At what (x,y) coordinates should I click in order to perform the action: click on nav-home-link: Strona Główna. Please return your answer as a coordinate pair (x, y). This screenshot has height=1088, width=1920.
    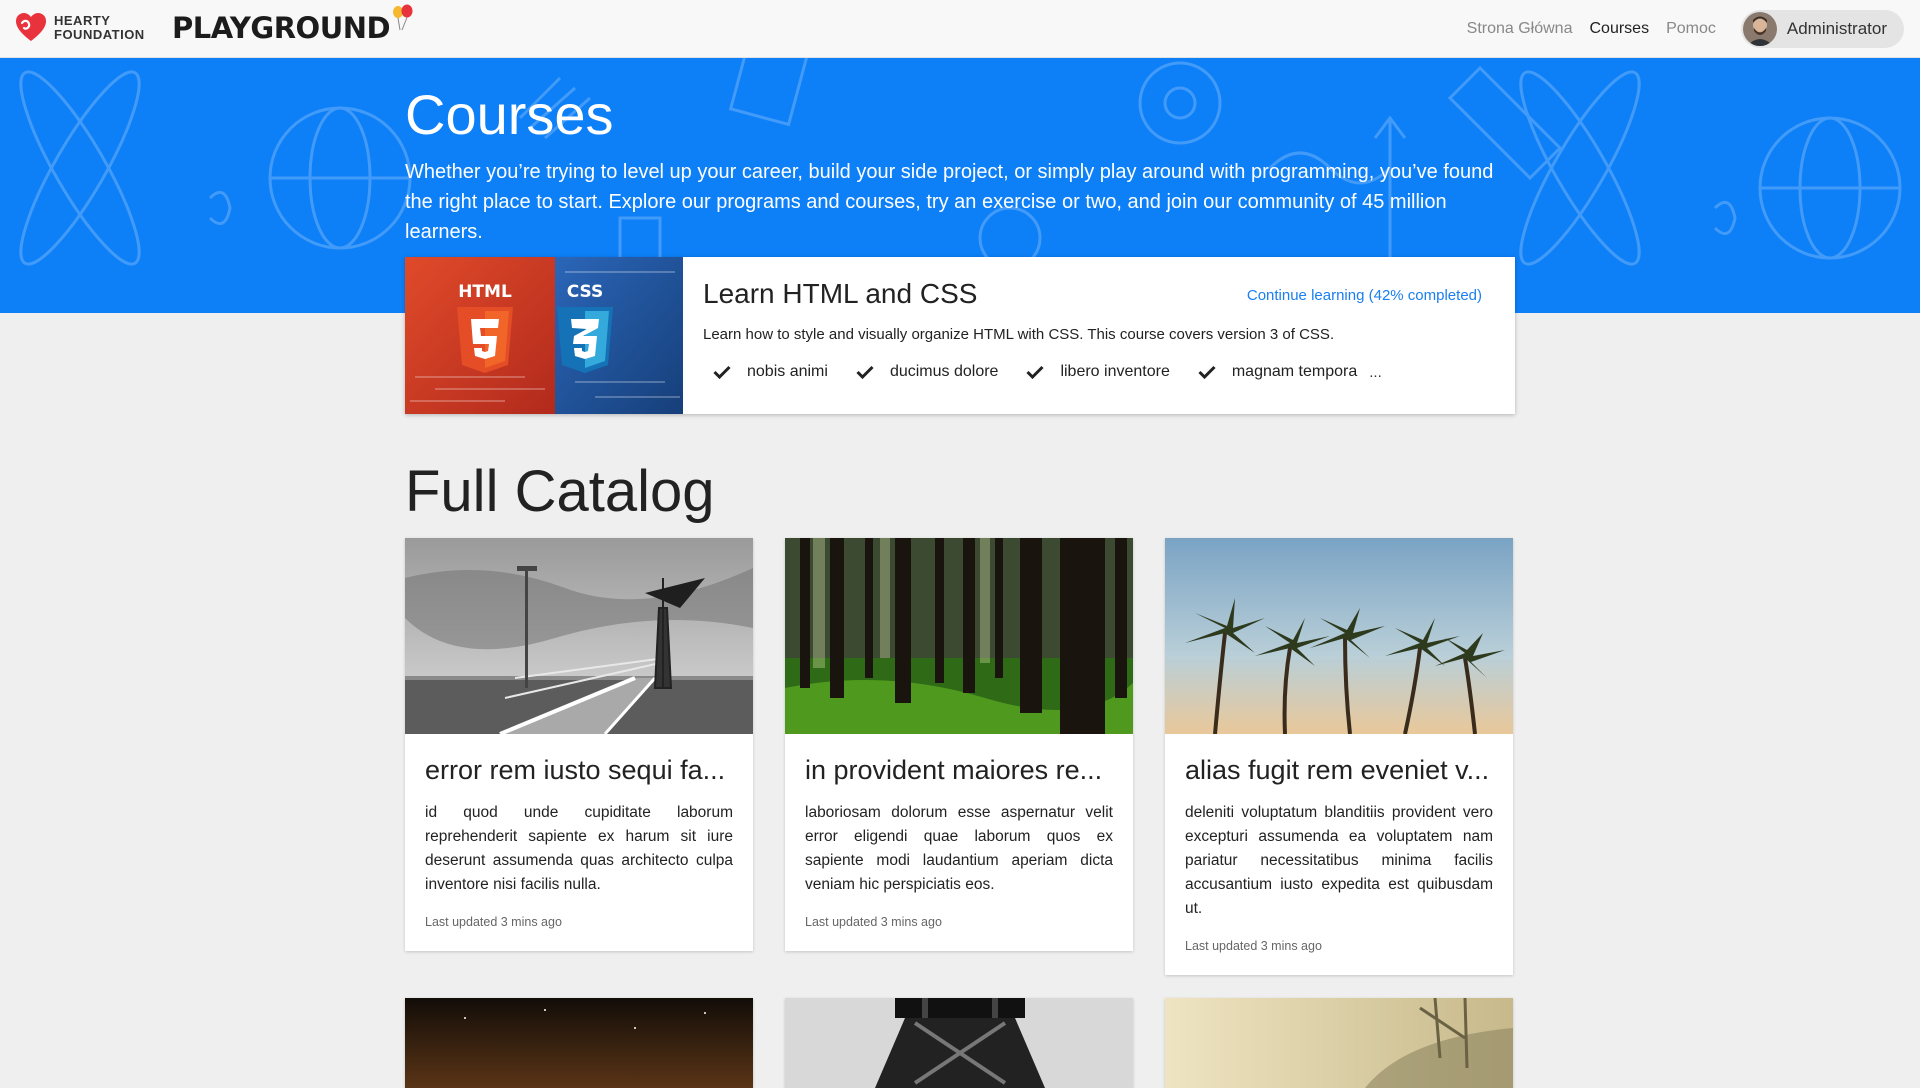
    Looking at the image, I should click on (1520, 29).